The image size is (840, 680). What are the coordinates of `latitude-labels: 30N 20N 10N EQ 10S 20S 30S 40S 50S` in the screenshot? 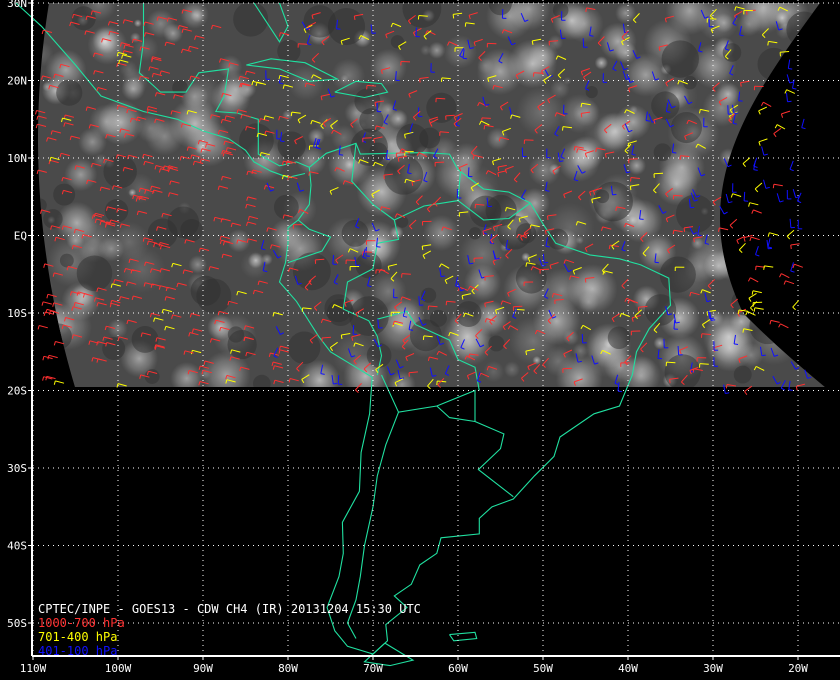 It's located at (17, 315).